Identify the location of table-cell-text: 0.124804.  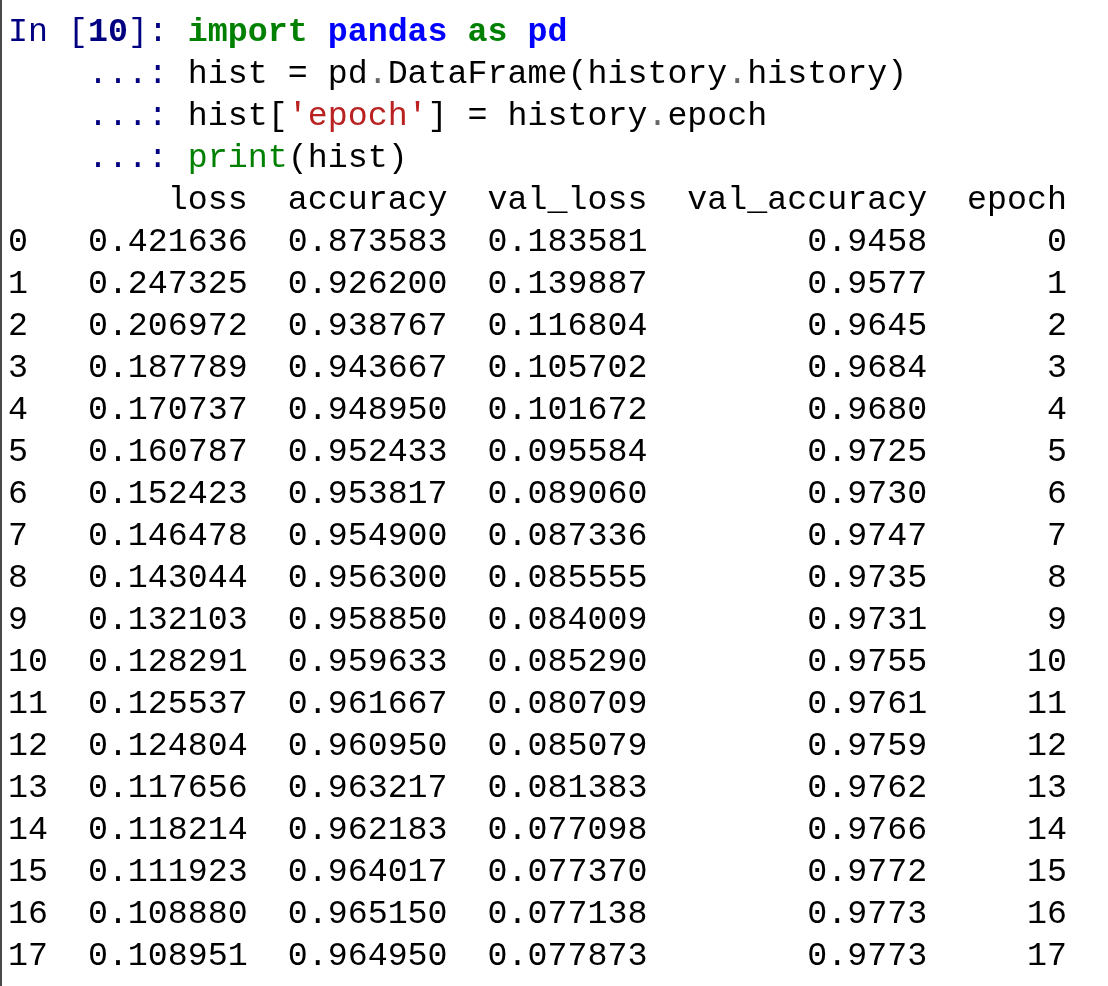
(167, 746).